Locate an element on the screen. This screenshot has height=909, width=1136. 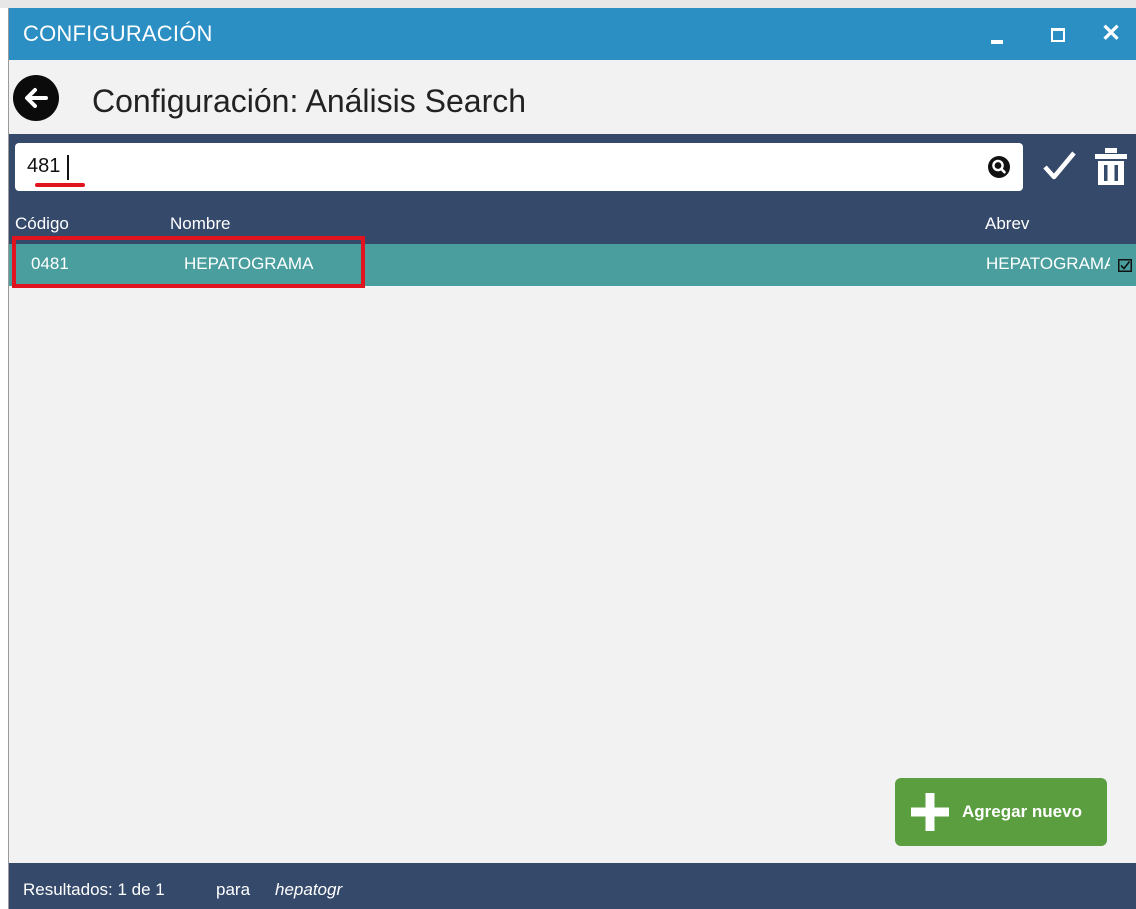
page-header: Configuración: Análisis Search is located at coordinates (572, 97).